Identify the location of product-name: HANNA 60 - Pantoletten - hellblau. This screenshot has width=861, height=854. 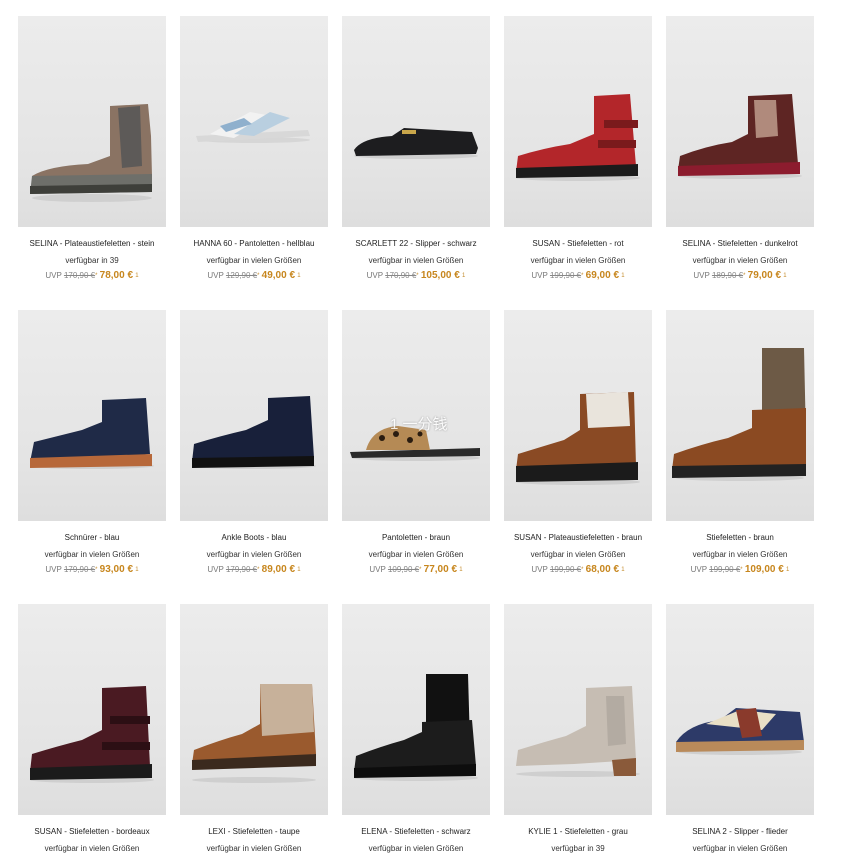
(254, 244).